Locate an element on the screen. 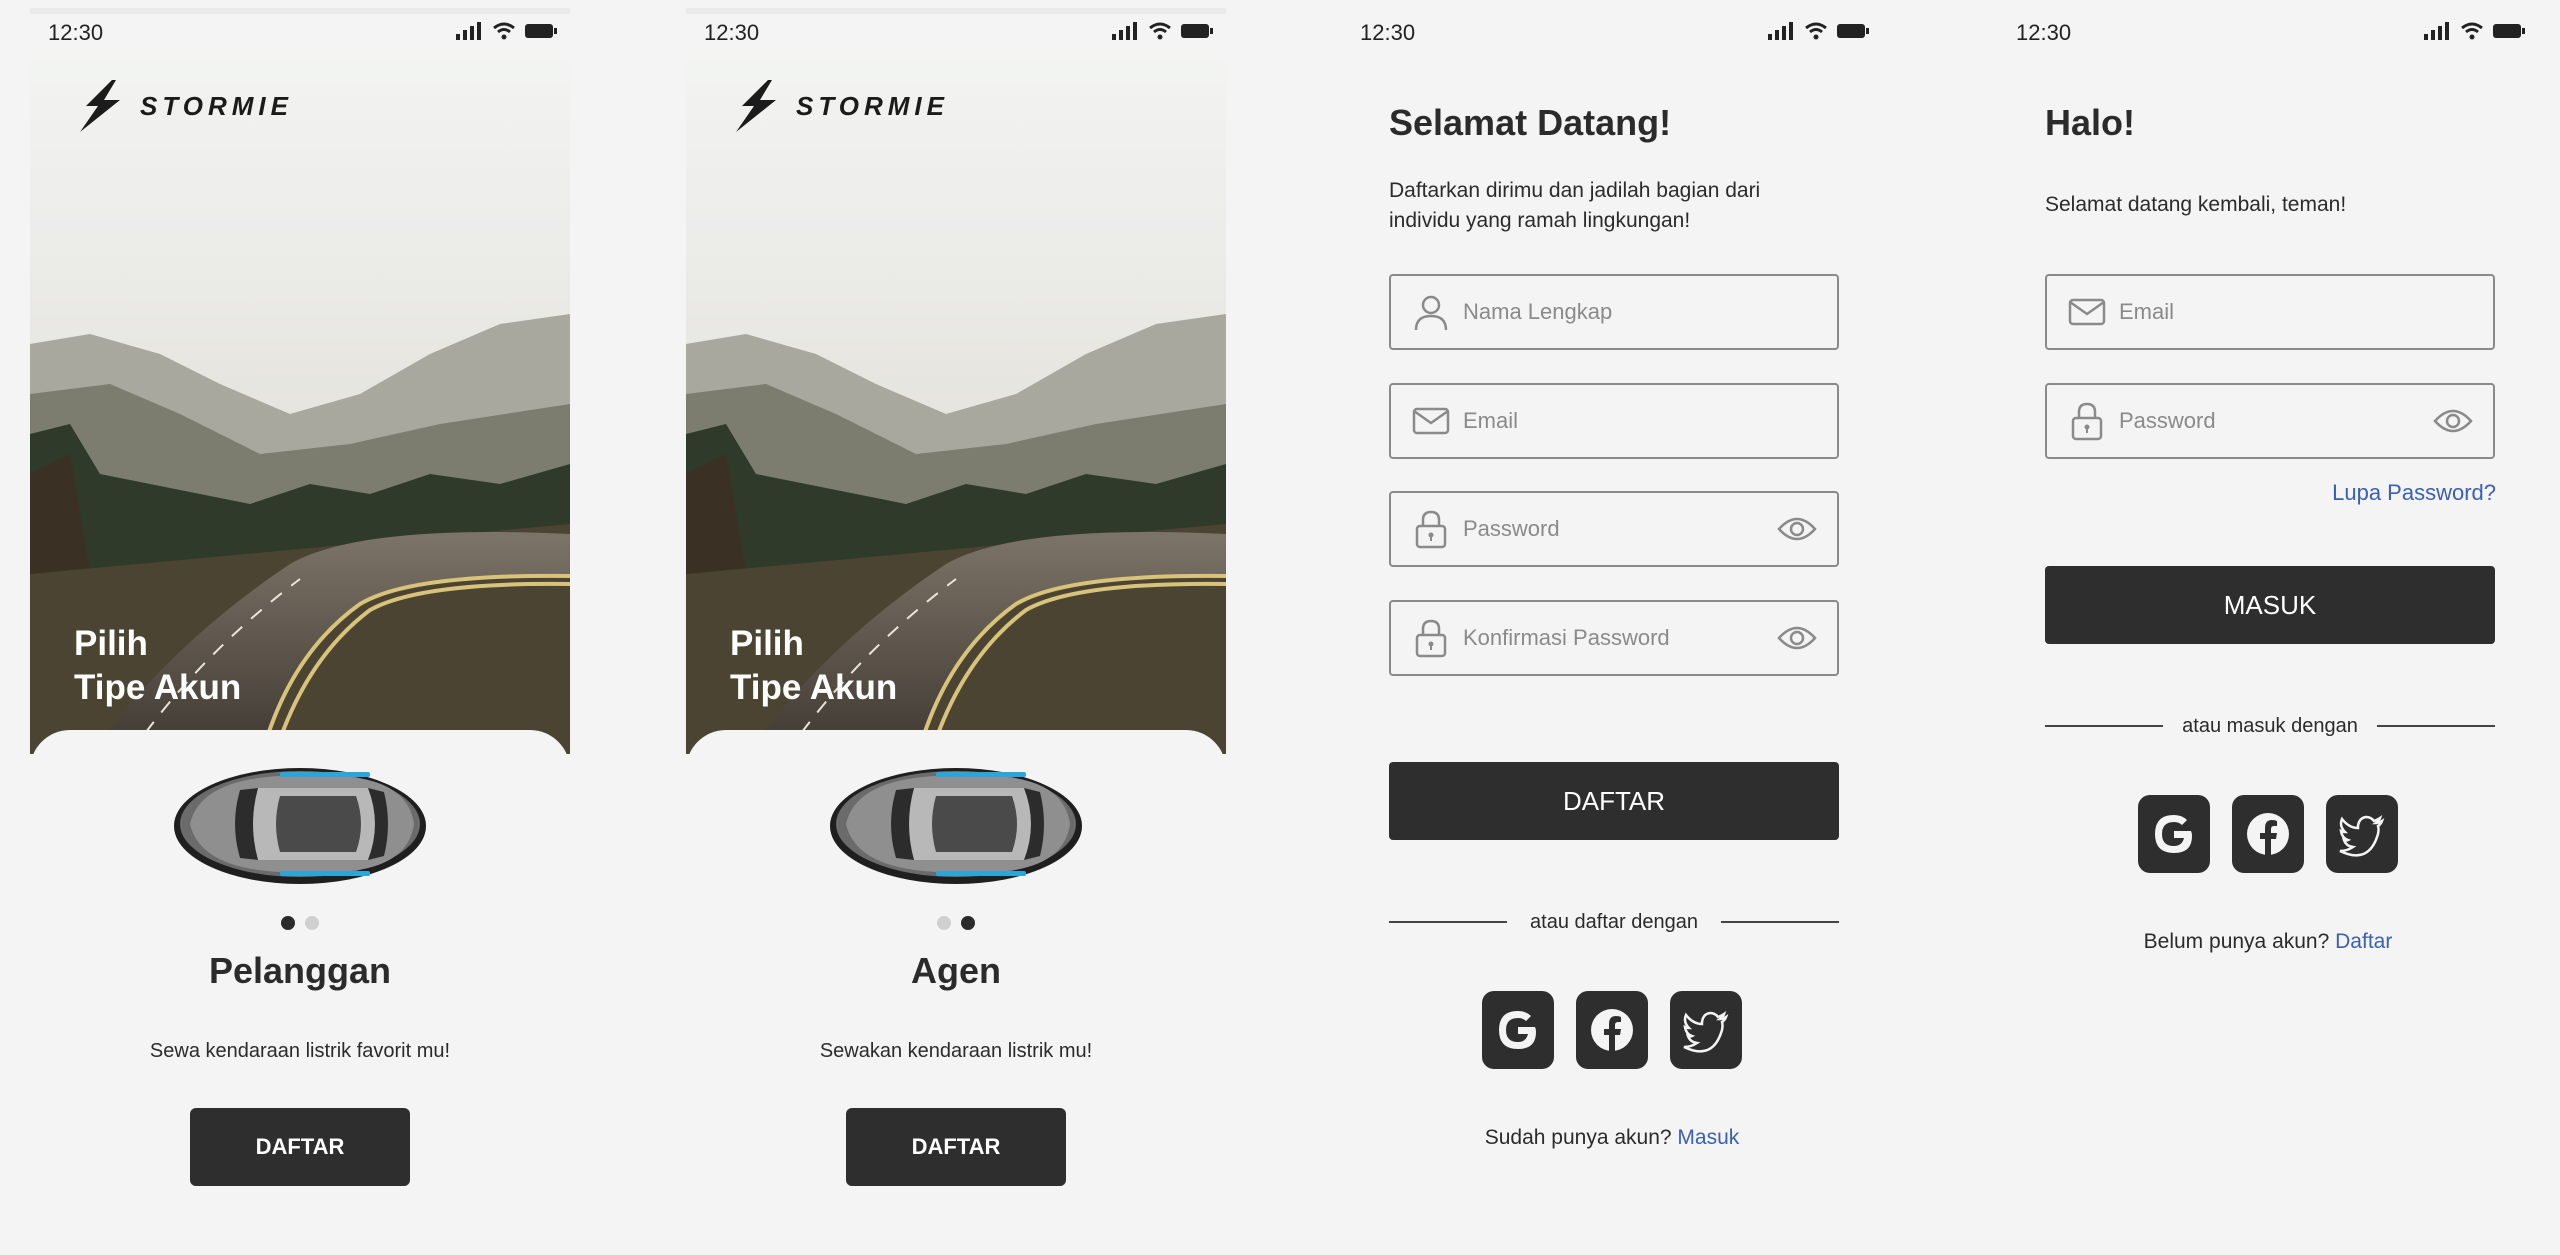  confirm-password-field: Konfirmasi Password is located at coordinates (1614, 638).